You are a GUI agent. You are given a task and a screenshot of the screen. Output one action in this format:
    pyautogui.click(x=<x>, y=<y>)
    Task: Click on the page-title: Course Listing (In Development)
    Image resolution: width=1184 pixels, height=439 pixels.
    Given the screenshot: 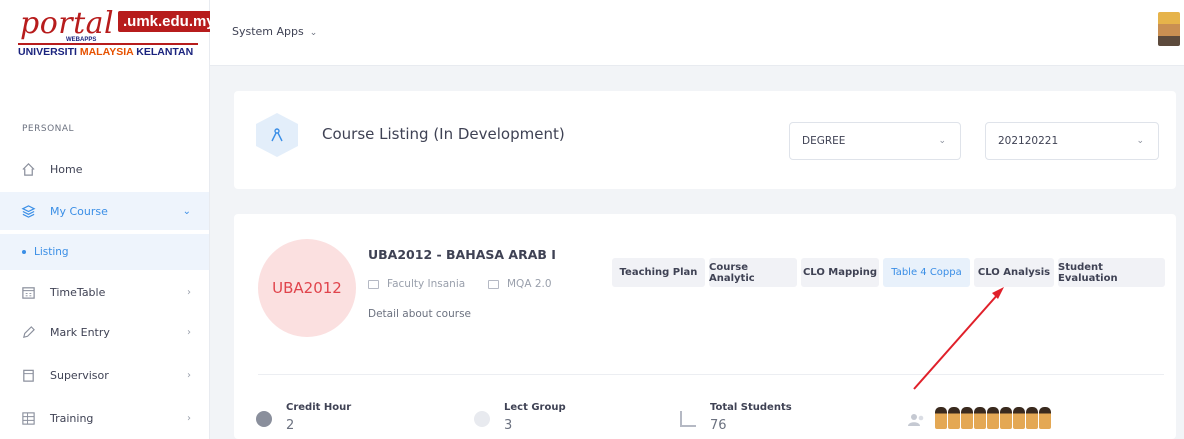 What is the action you would take?
    pyautogui.click(x=443, y=134)
    